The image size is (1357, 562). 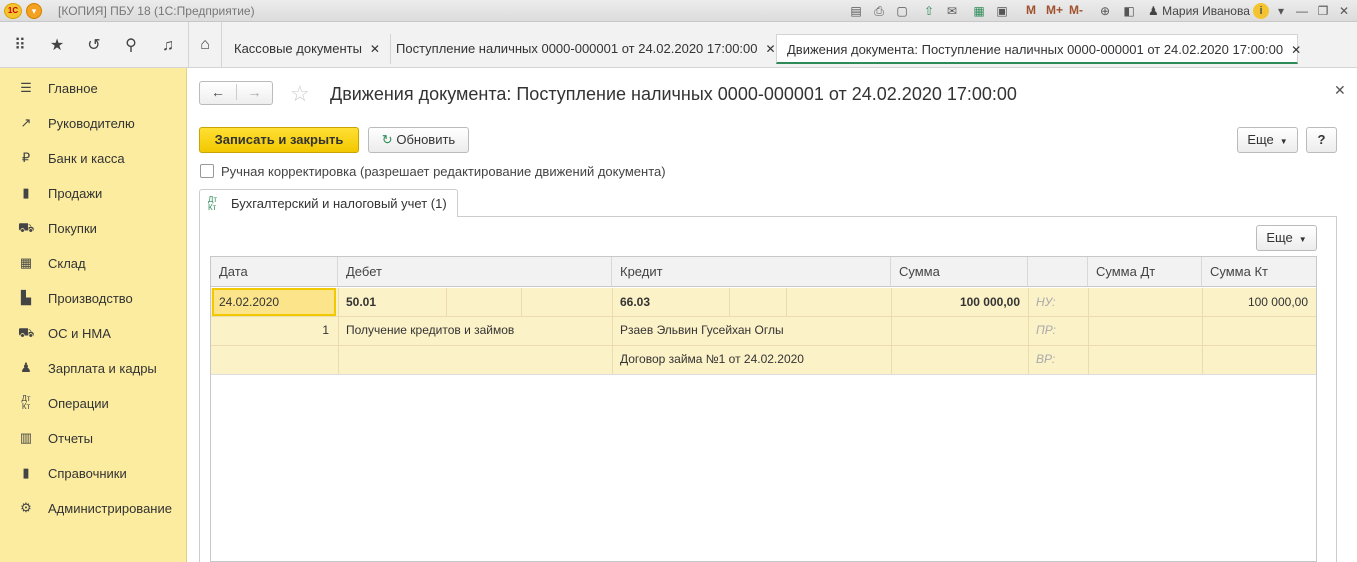 I want to click on table-more-button: Еще ▼, so click(x=1286, y=238).